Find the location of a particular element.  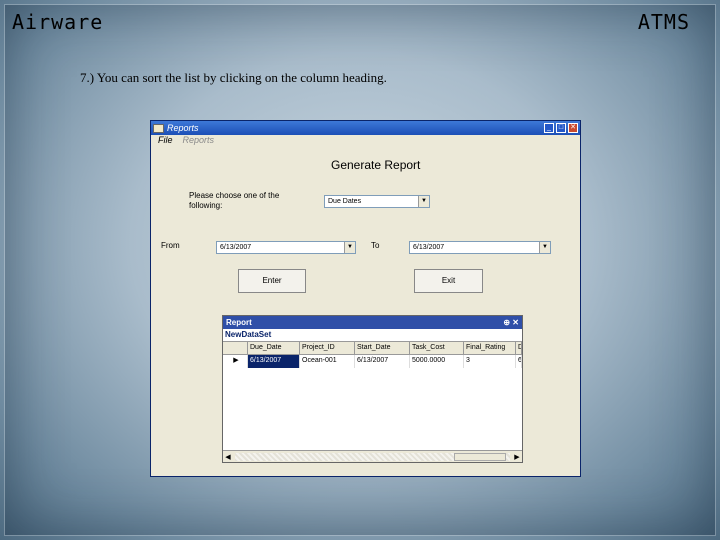

page-title: Generate Report is located at coordinates (376, 165).